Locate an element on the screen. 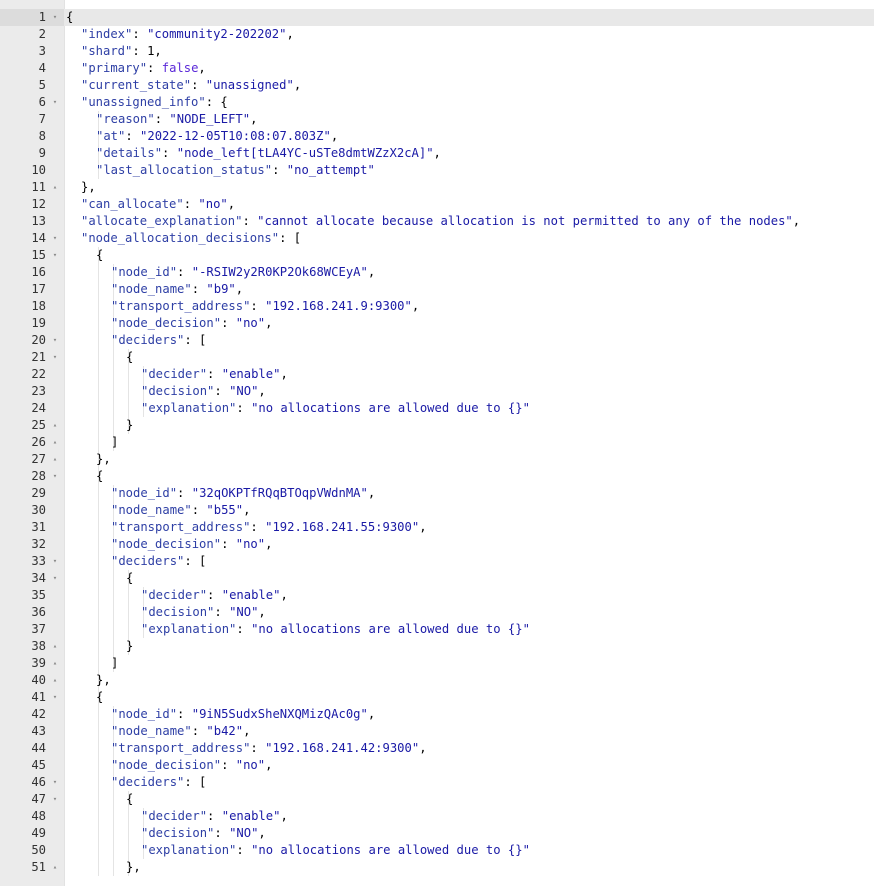  code-line: 33 ▾ "deciders": [ is located at coordinates (437, 561).